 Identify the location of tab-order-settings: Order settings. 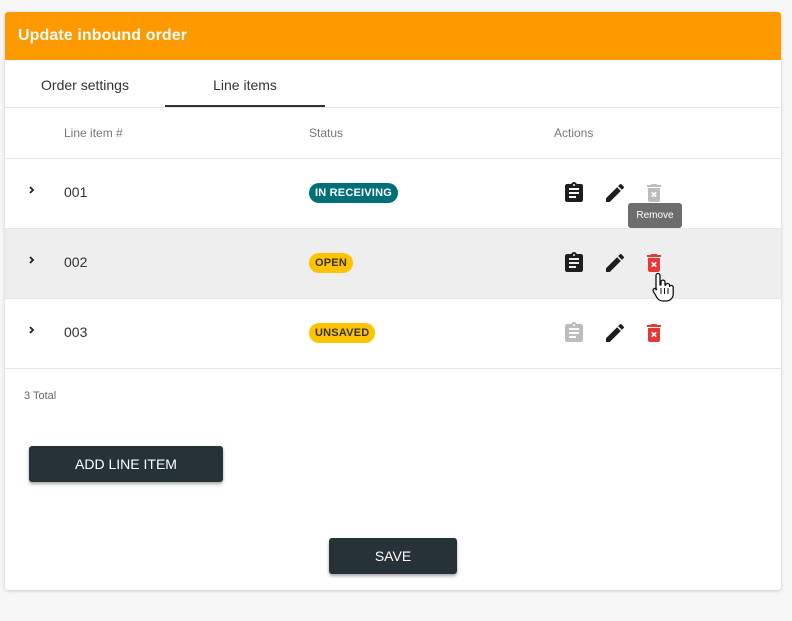
(85, 83).